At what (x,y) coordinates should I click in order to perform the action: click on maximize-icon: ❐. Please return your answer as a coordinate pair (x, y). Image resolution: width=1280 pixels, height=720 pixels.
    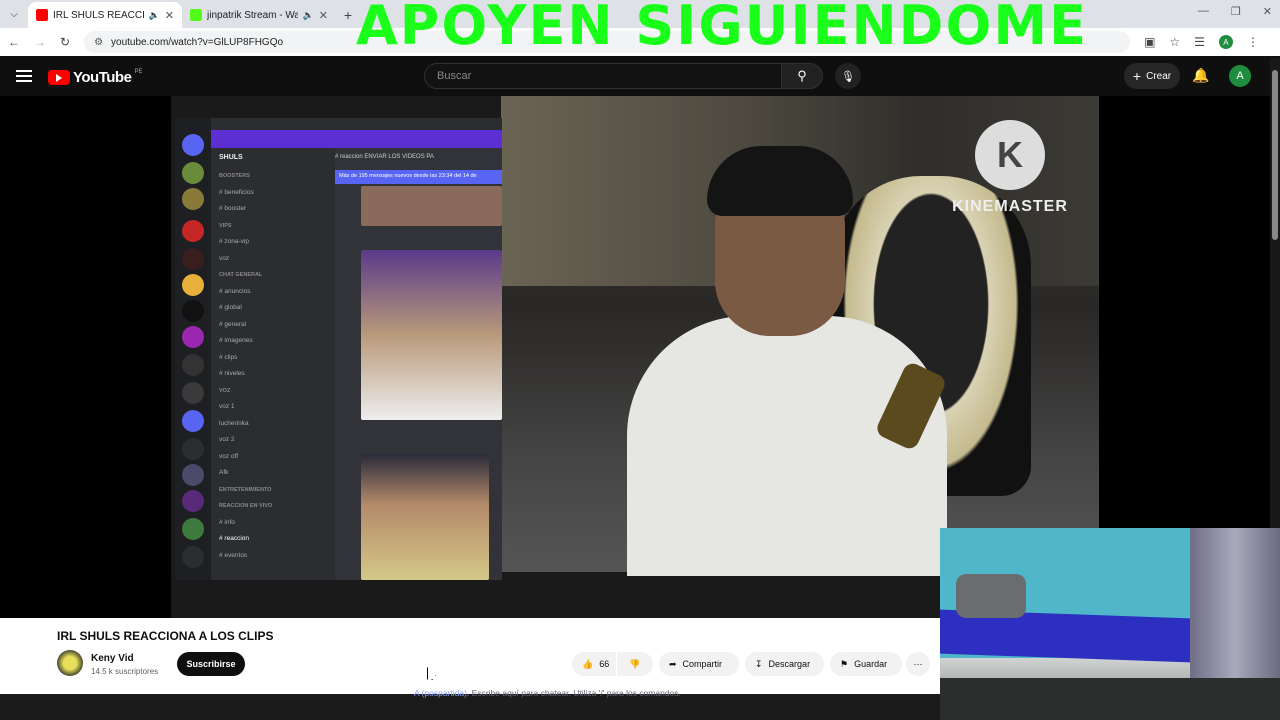
    Looking at the image, I should click on (1236, 11).